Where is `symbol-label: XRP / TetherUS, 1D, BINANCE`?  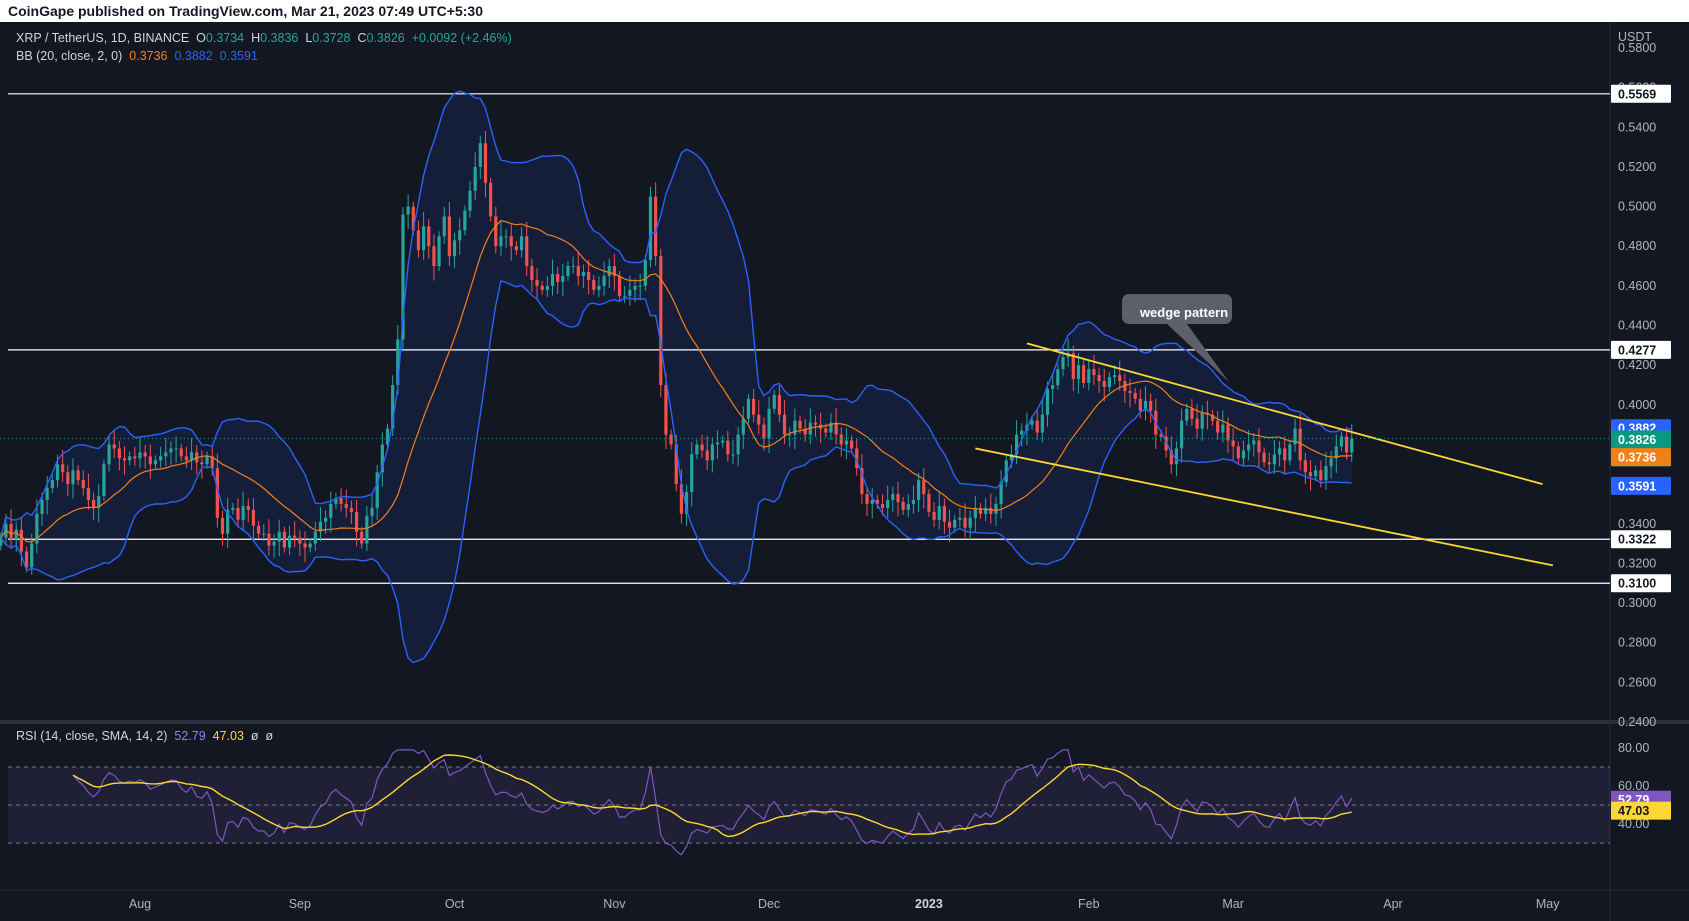 symbol-label: XRP / TetherUS, 1D, BINANCE is located at coordinates (102, 38).